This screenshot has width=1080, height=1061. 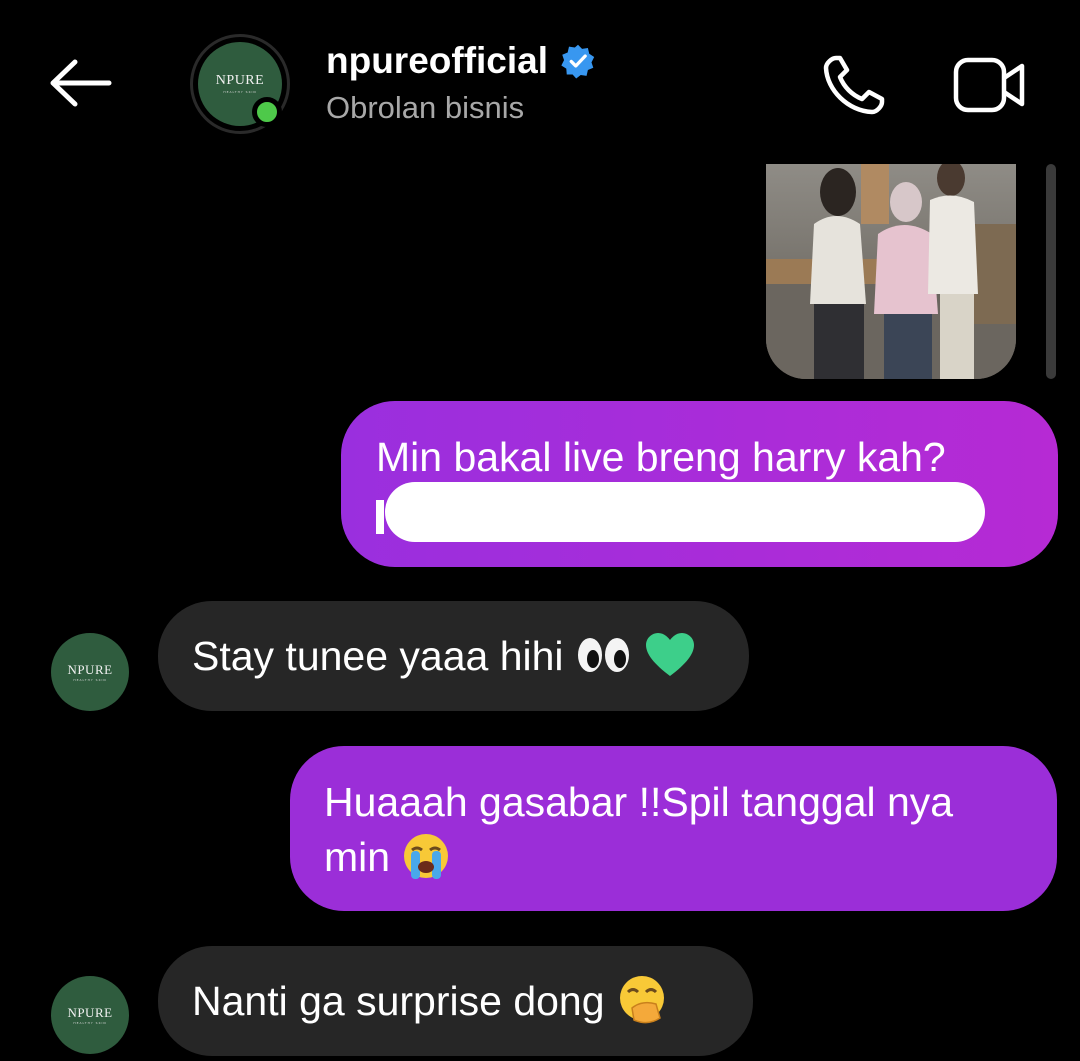 I want to click on scrollbar-thumb, so click(x=1051, y=271).